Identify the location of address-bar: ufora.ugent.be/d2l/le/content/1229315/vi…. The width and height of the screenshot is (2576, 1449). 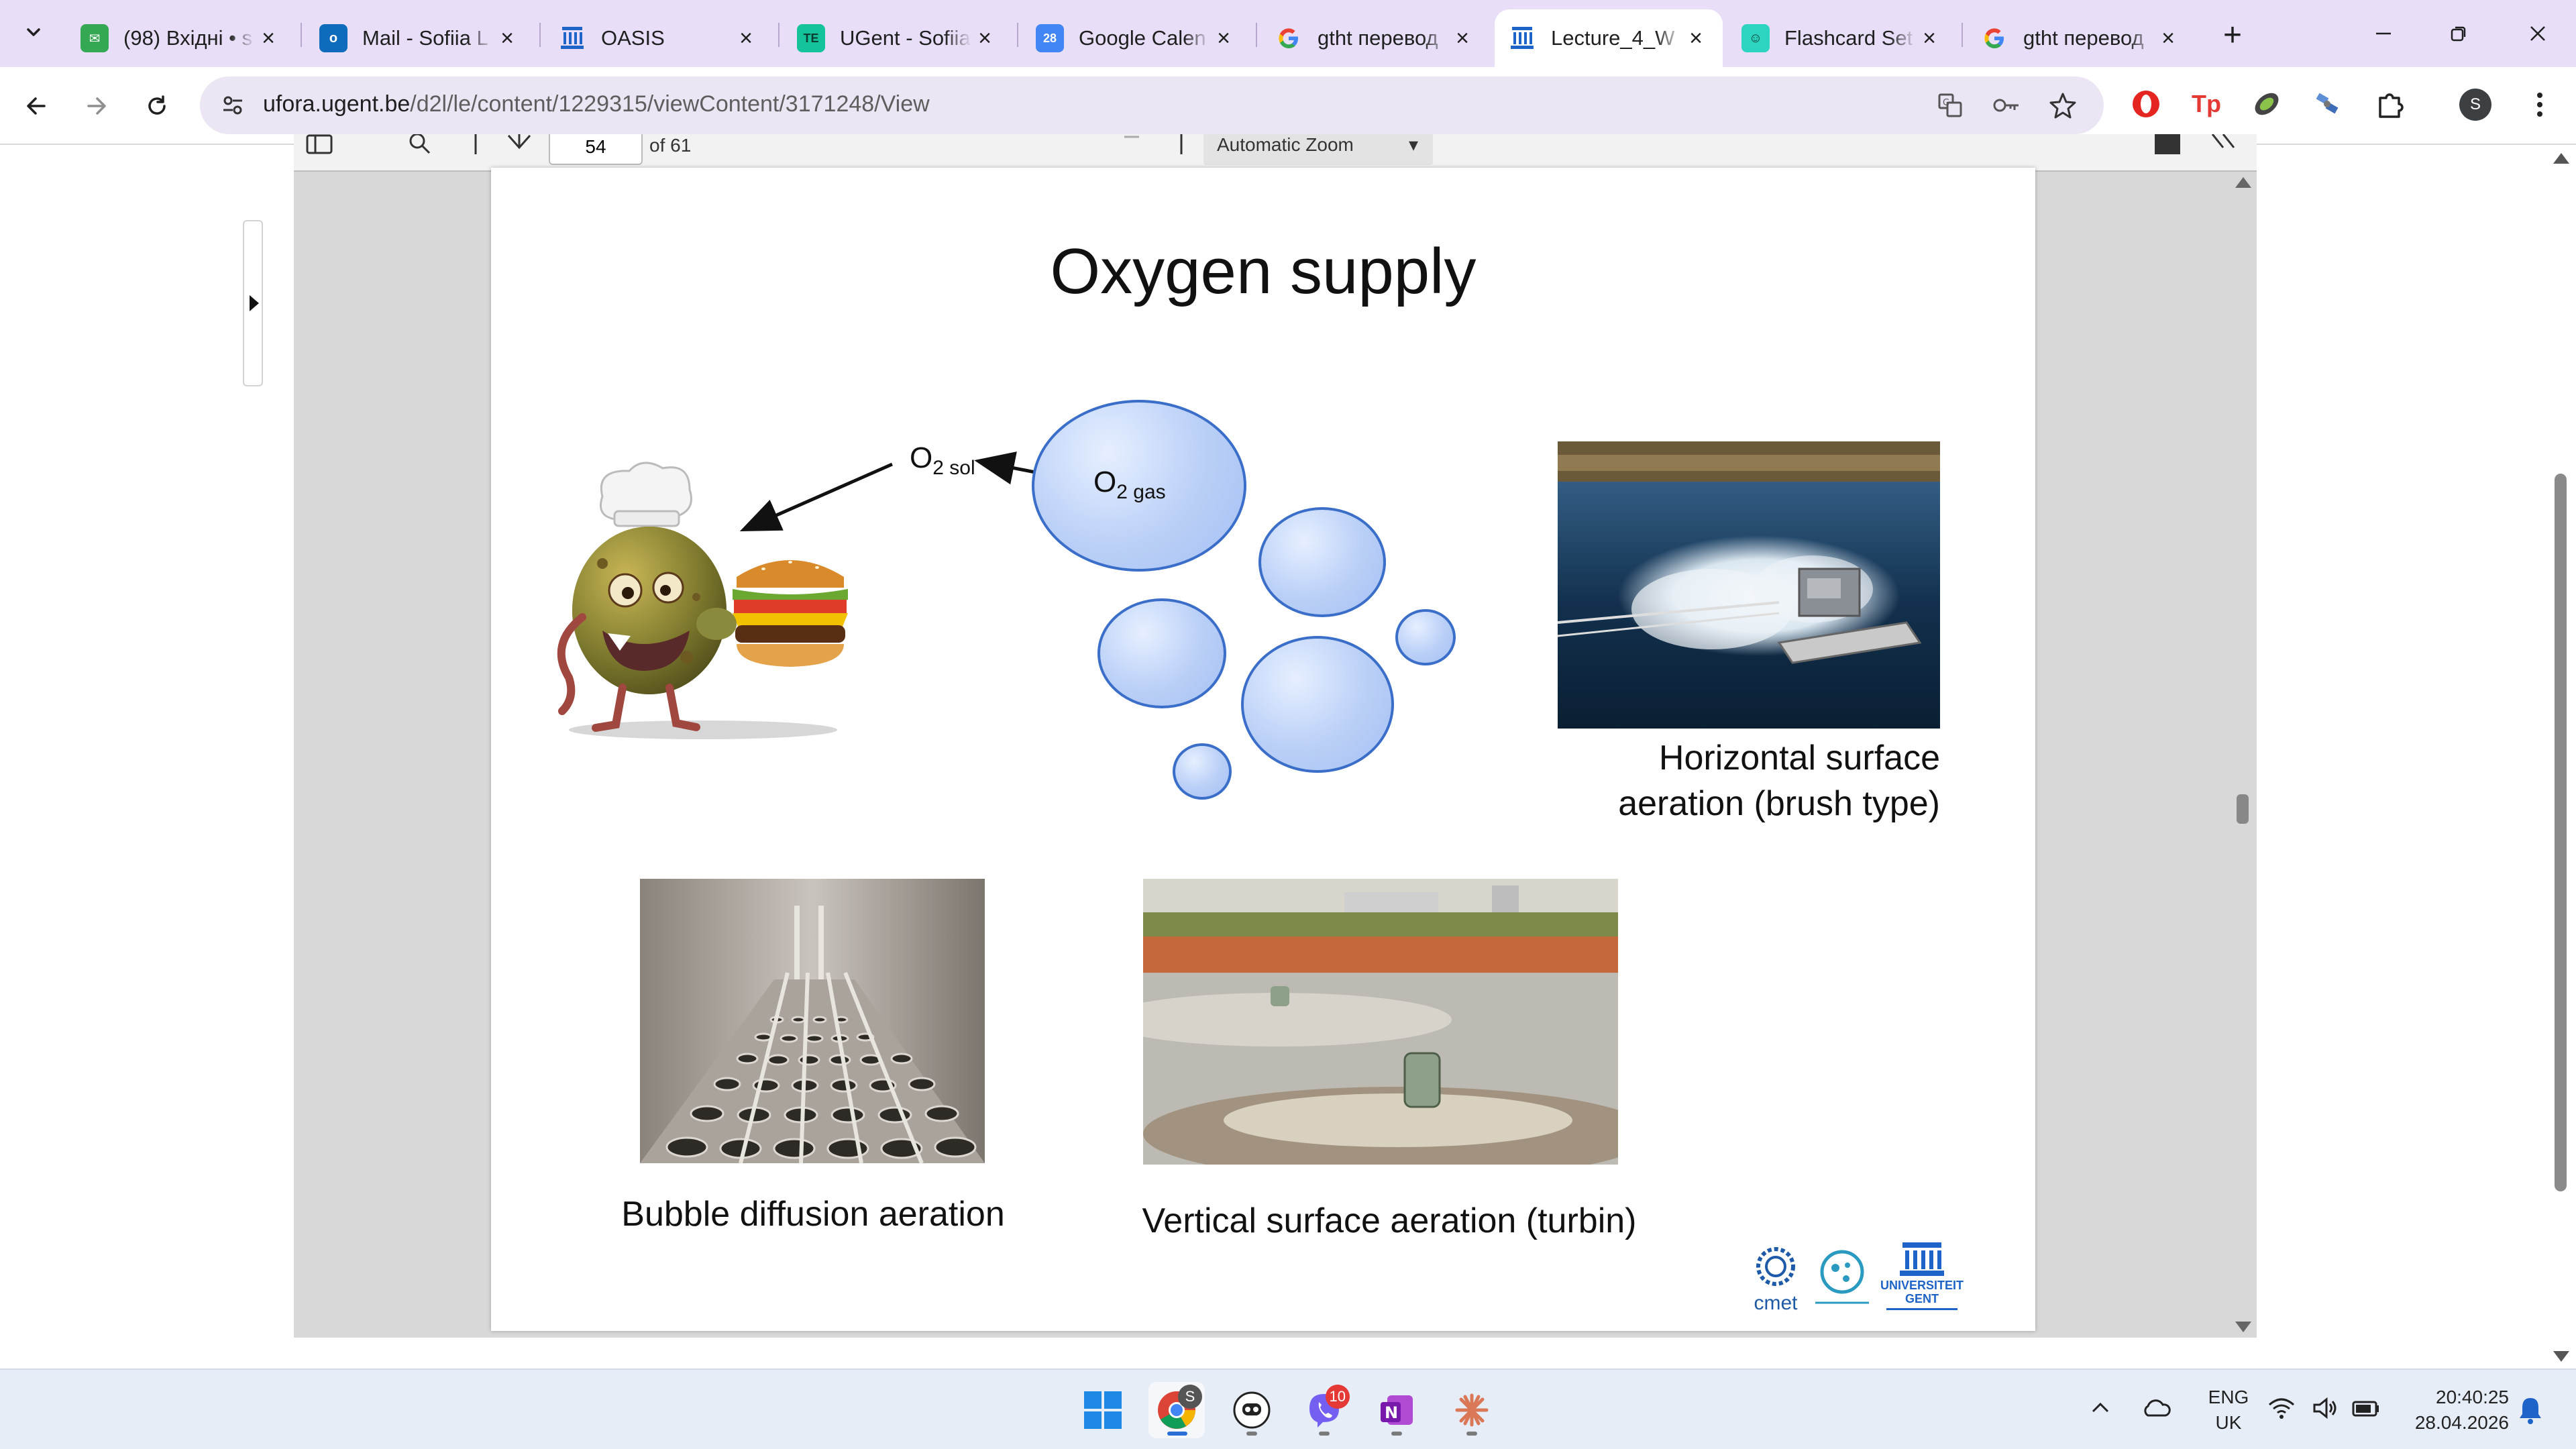
(1152, 105).